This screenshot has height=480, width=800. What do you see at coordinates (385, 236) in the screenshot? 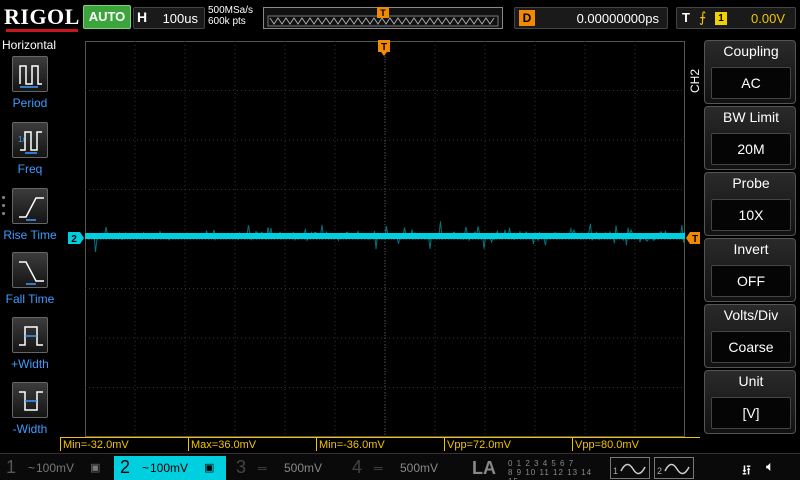
I see `channel-2-trace` at bounding box center [385, 236].